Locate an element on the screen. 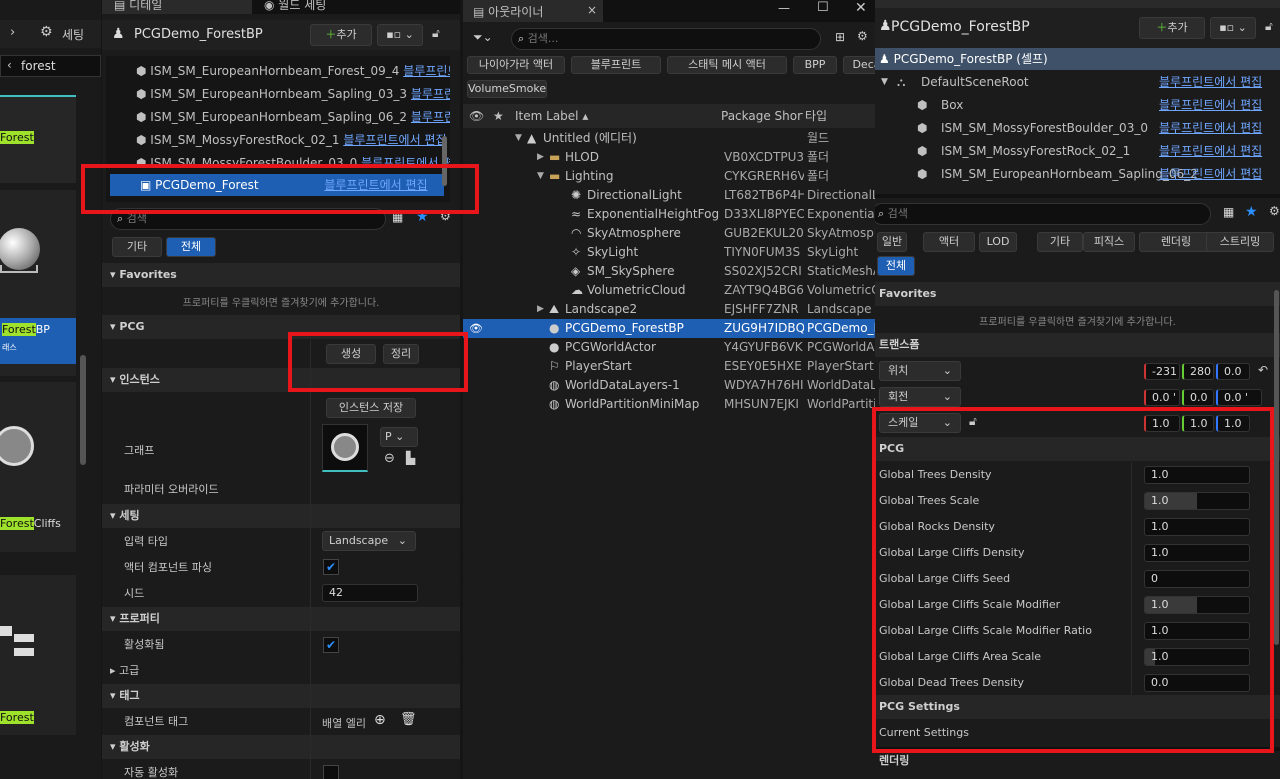  tab-outliner: ▤ 아웃라이너 × is located at coordinates (533, 11).